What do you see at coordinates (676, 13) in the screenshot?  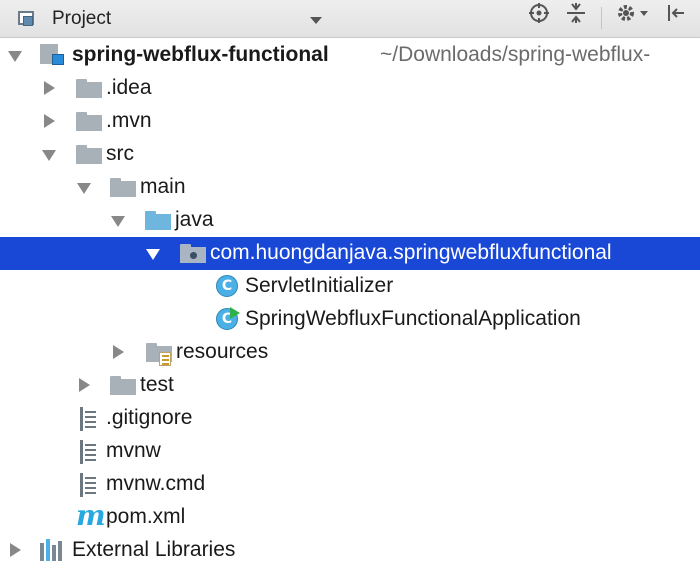 I see `hide-panel-icon` at bounding box center [676, 13].